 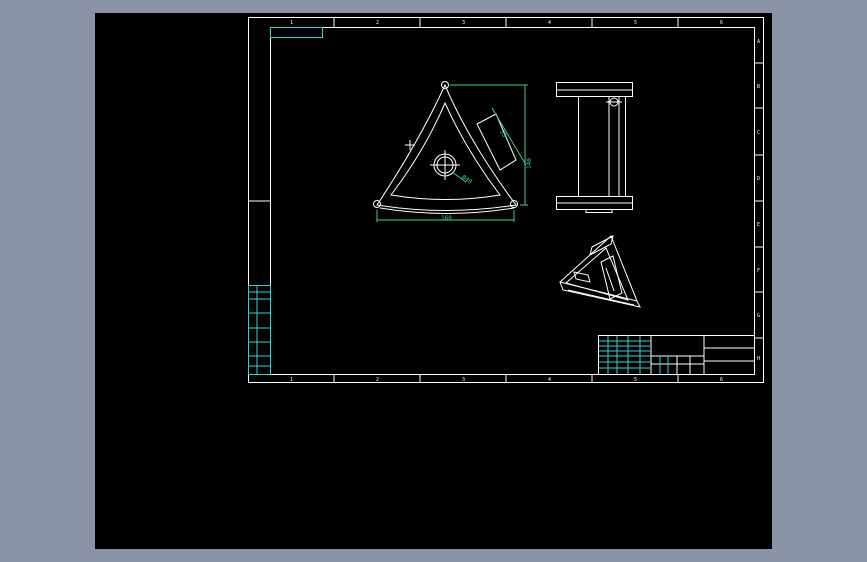 I want to click on dimensions, so click(x=452, y=153).